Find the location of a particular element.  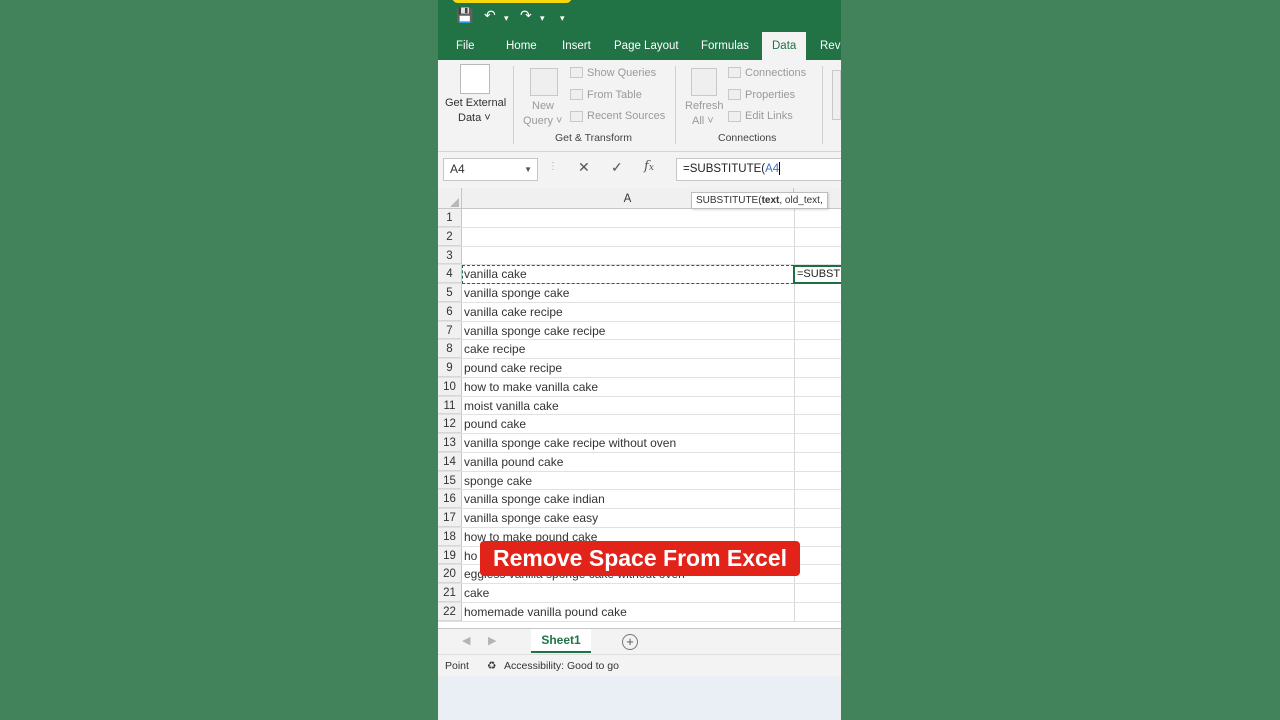

cell-a: pound cake recipe is located at coordinates (629, 368).